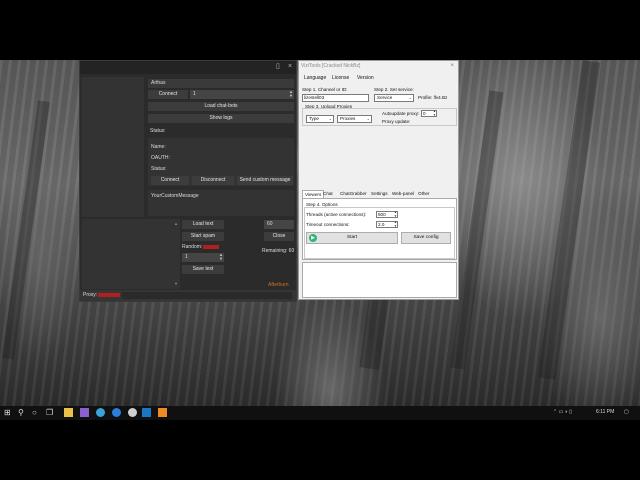  I want to click on tab-chatgrabber: ChatGrabber, so click(353, 194).